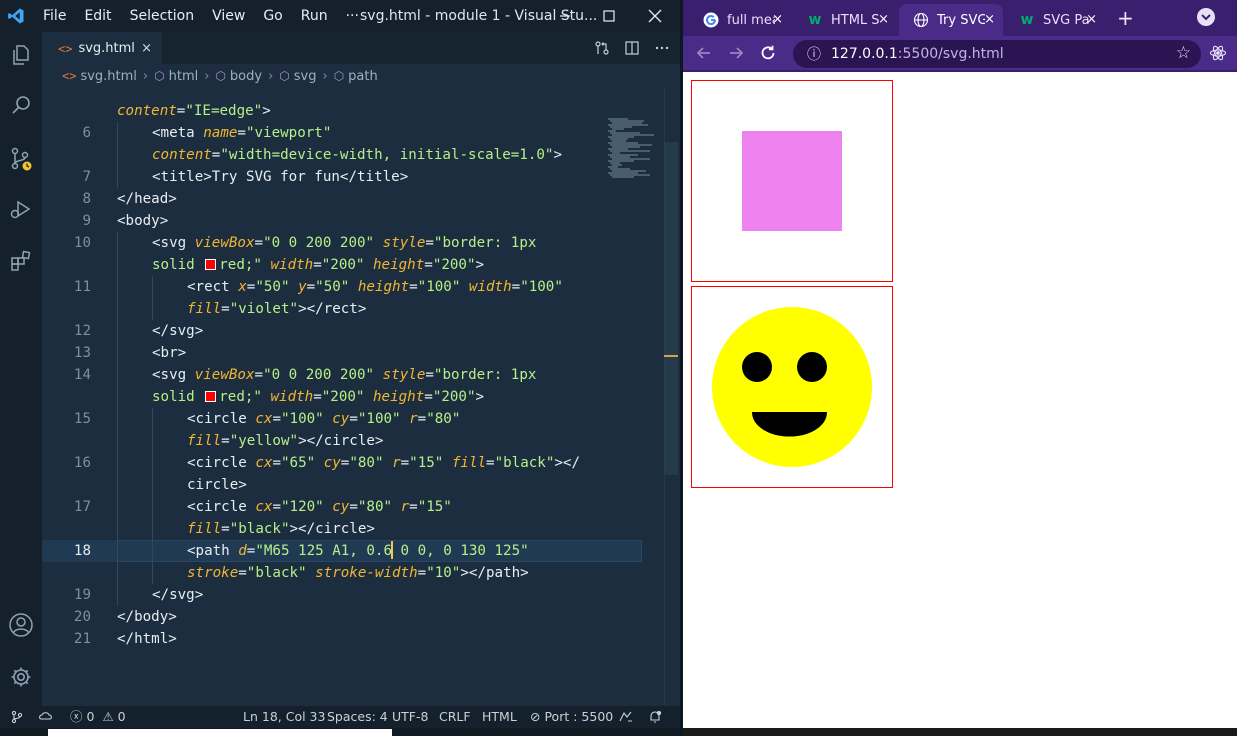 This screenshot has width=1237, height=736. I want to click on notifications-bell-icon, so click(655, 717).